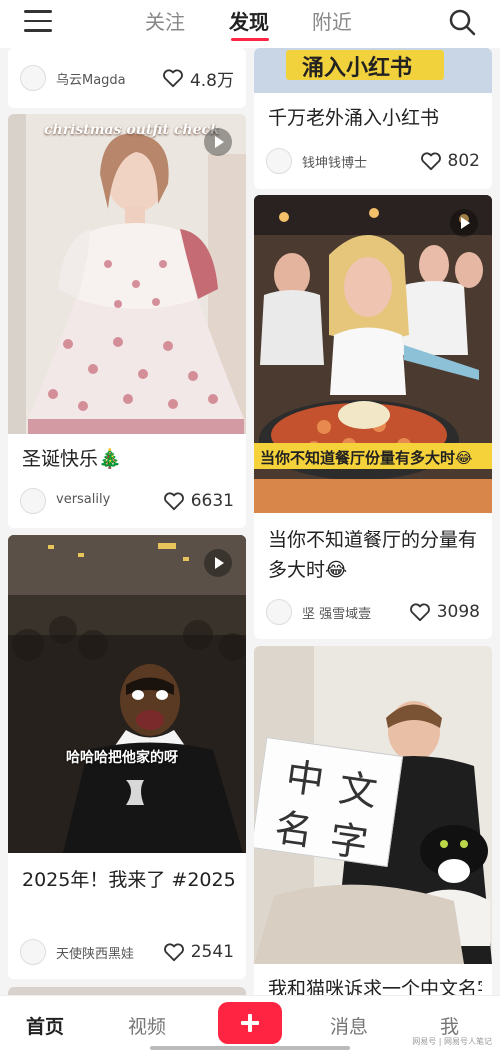  Describe the element at coordinates (334, 161) in the screenshot. I see `author-name: 钱坤钱博士` at that location.